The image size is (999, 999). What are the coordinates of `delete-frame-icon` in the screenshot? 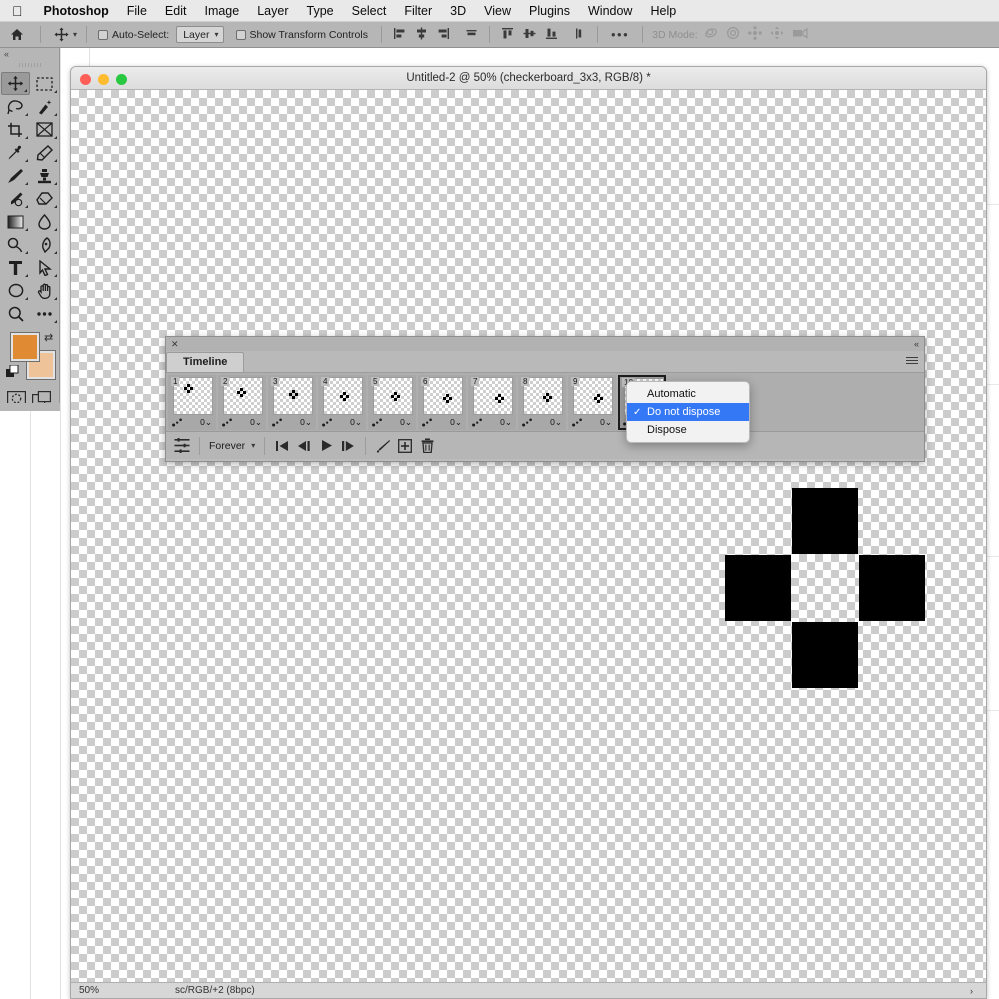 It's located at (427, 446).